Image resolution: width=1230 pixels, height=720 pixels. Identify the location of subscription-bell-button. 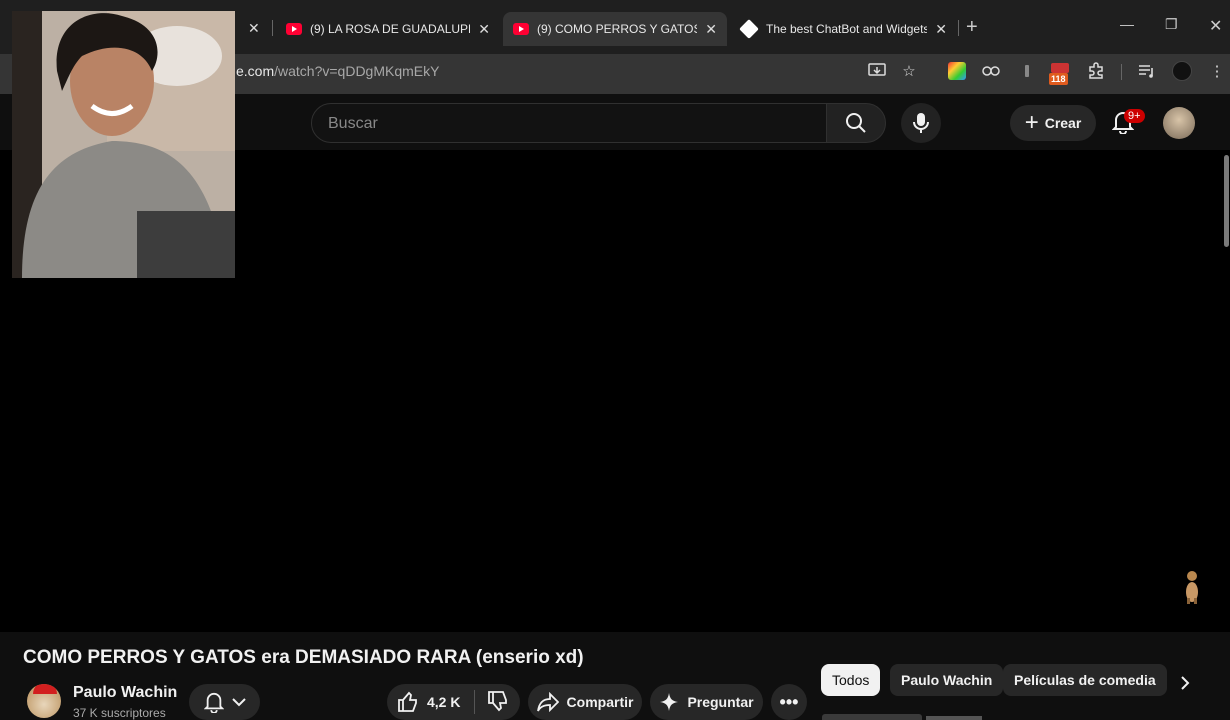
(224, 702).